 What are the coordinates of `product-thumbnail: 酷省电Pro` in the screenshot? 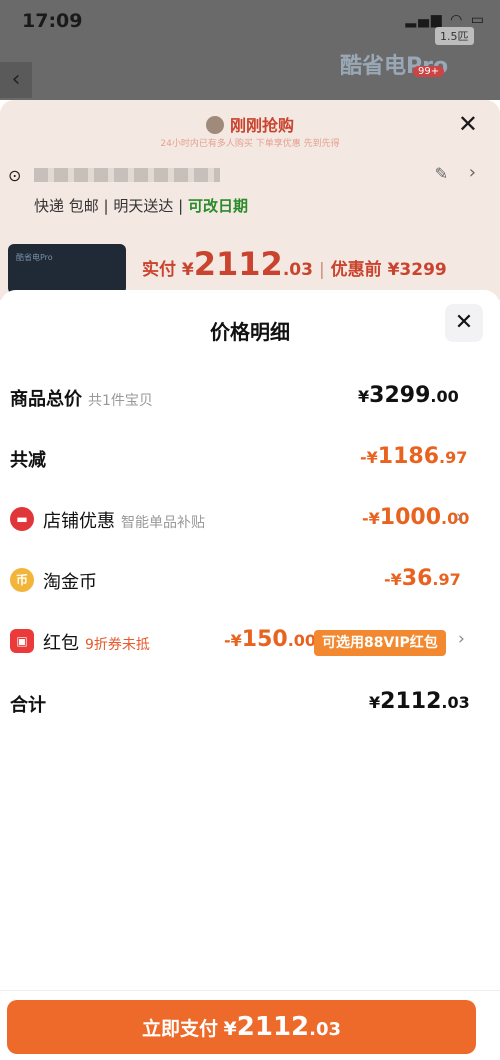 It's located at (67, 269).